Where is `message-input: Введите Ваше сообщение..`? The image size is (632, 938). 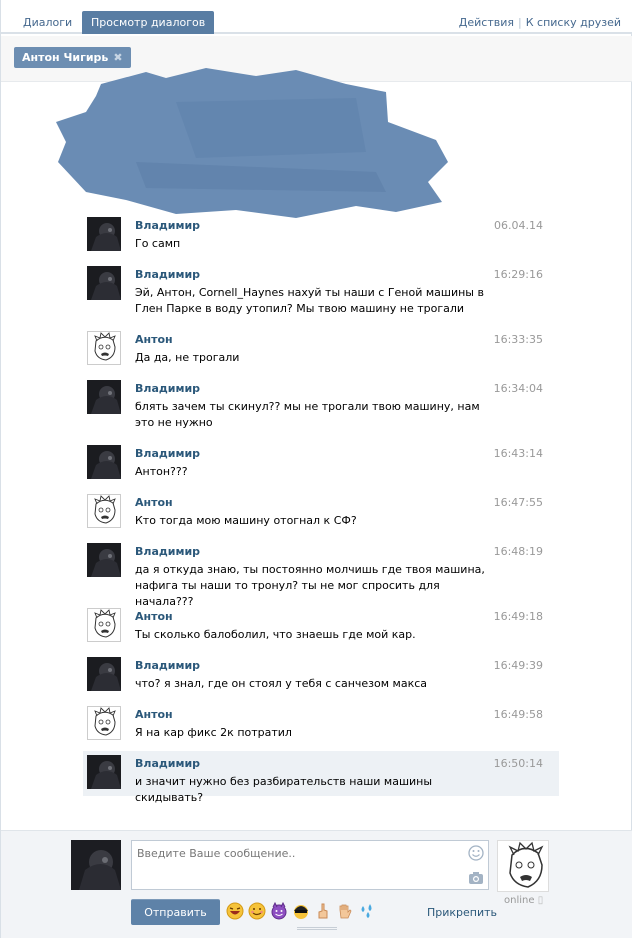 message-input: Введите Ваше сообщение.. is located at coordinates (310, 865).